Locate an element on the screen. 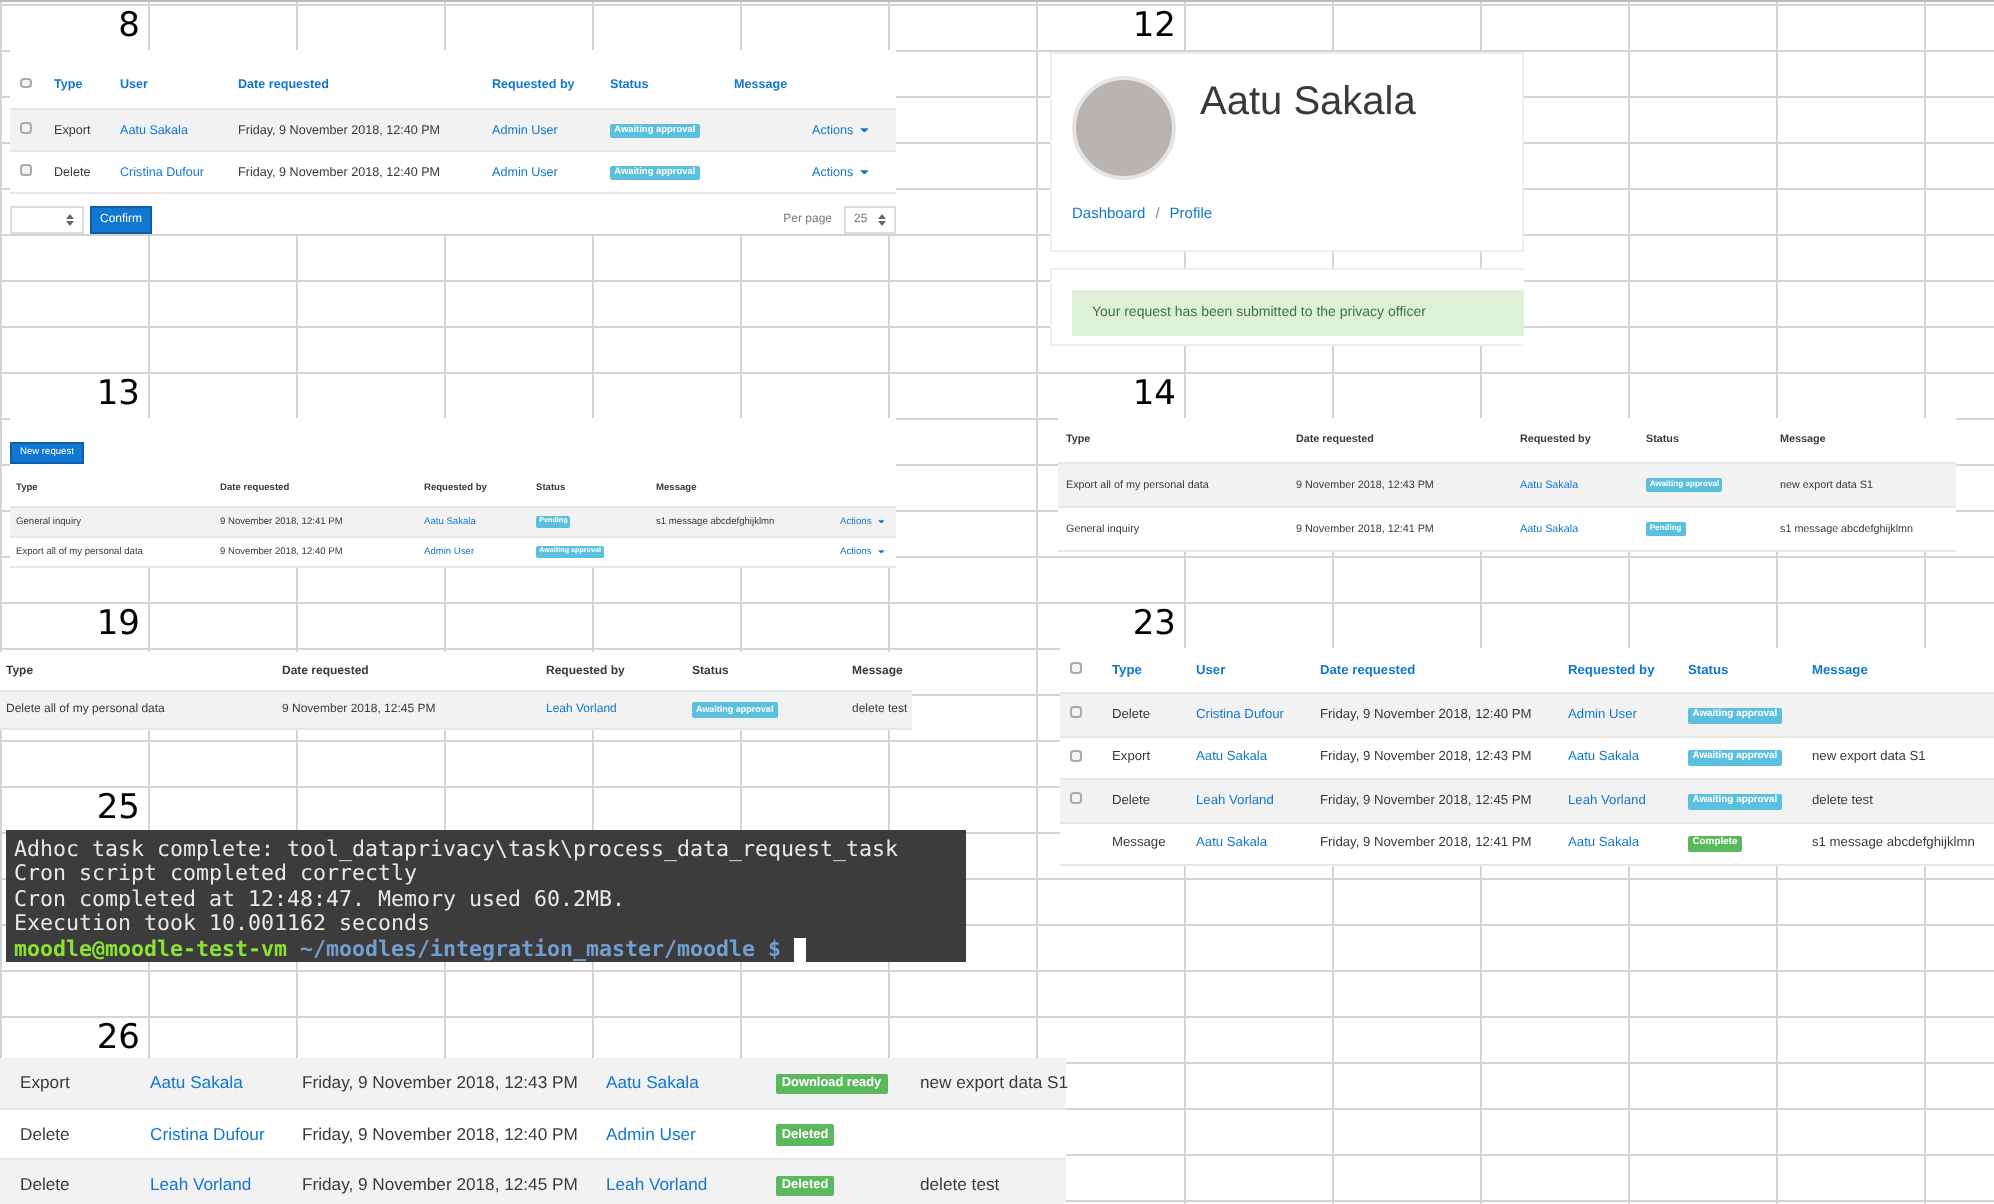 The width and height of the screenshot is (1994, 1204). cell-text: Friday, 9 November 2018, 12:43 PM is located at coordinates (440, 1082).